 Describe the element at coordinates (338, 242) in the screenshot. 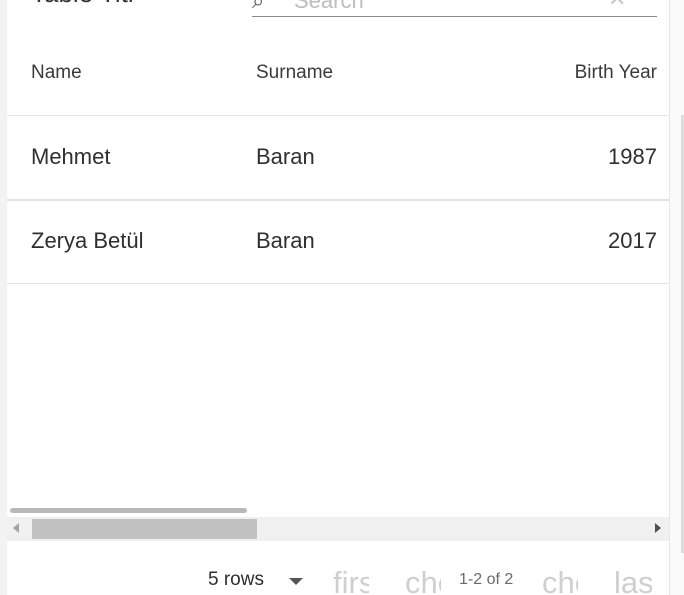

I see `table-row: Zerya Betül Baran 2017` at that location.